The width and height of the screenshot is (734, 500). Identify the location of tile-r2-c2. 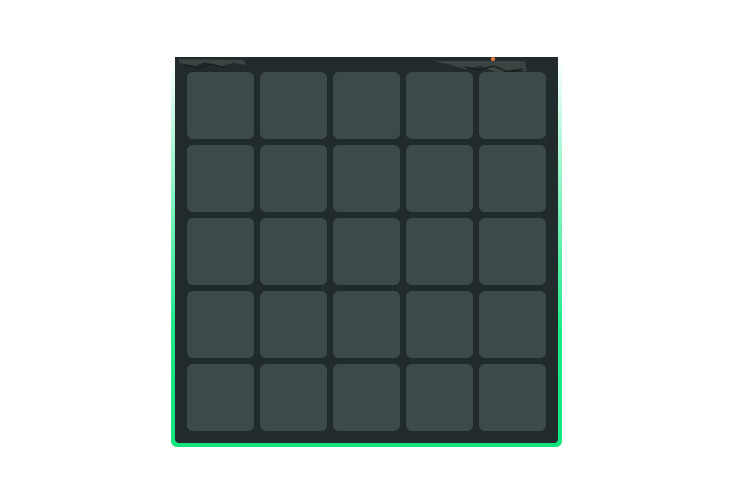
(293, 178).